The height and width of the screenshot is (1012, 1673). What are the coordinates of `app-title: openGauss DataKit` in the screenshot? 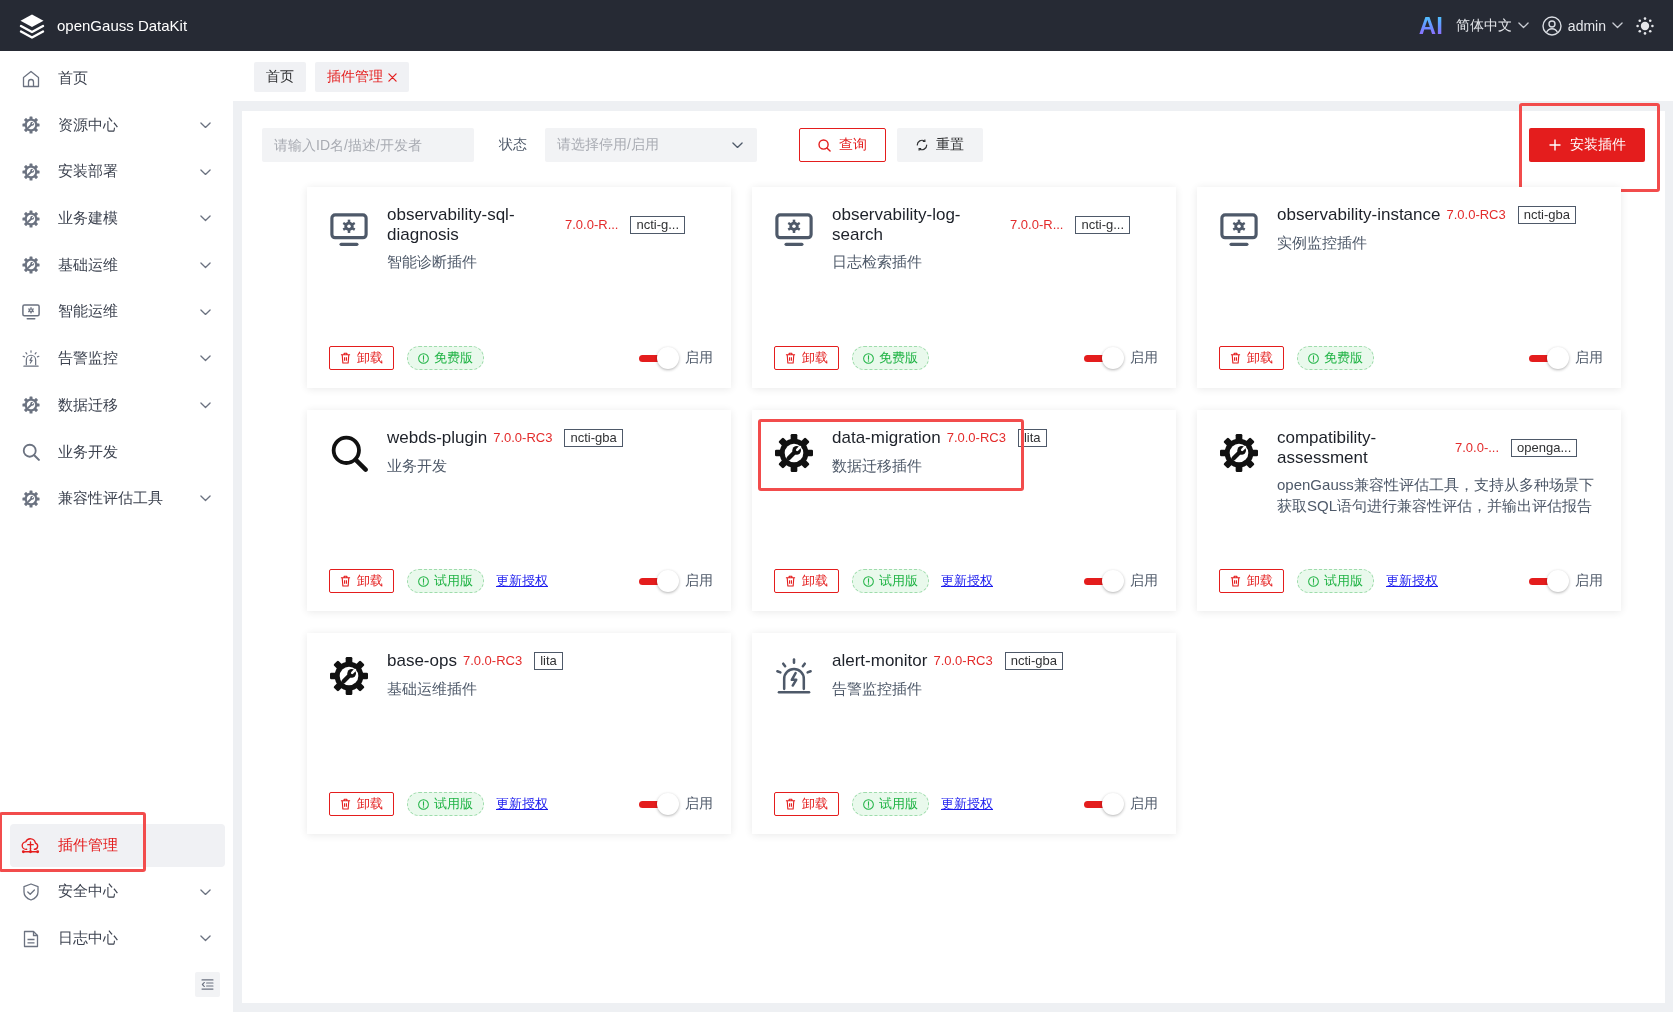 It's located at (122, 25).